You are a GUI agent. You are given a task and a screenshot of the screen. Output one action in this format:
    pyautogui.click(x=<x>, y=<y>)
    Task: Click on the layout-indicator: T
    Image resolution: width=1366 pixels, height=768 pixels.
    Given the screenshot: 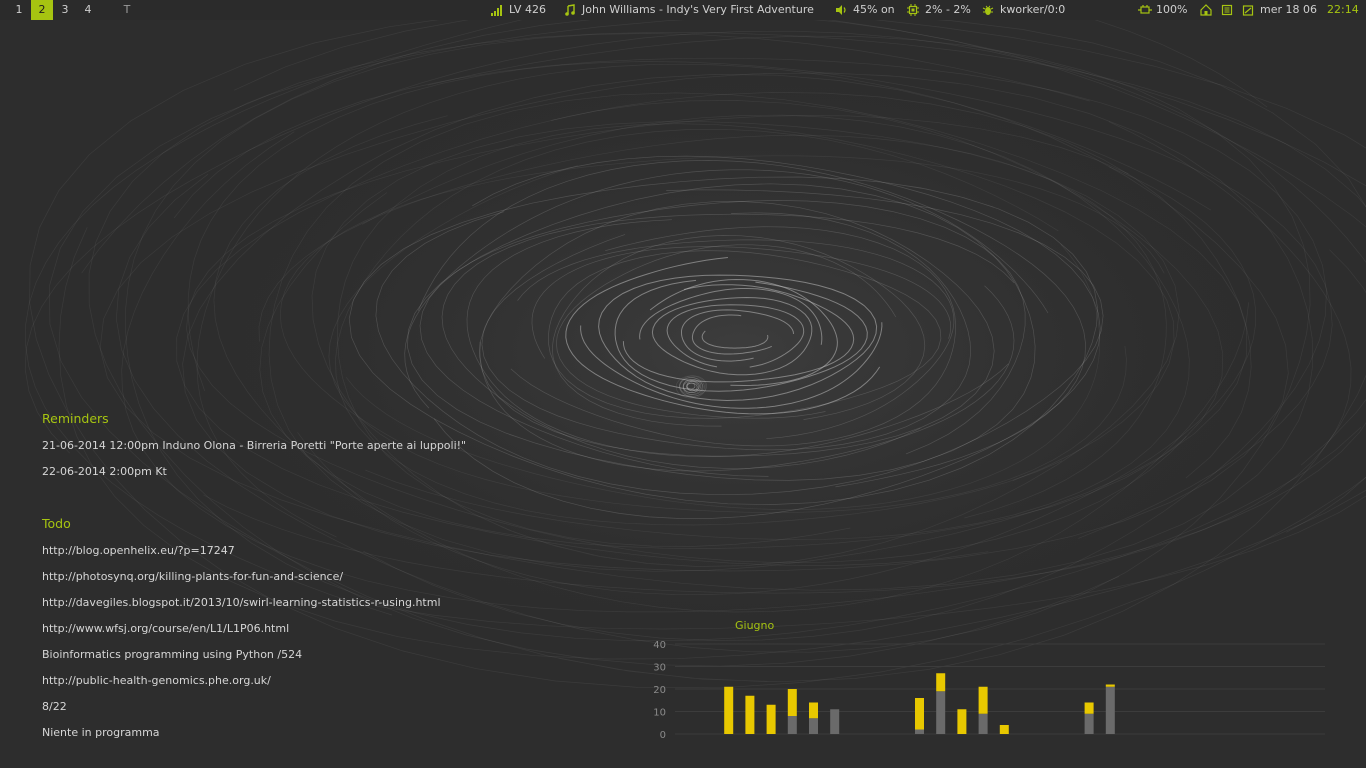 What is the action you would take?
    pyautogui.click(x=127, y=10)
    